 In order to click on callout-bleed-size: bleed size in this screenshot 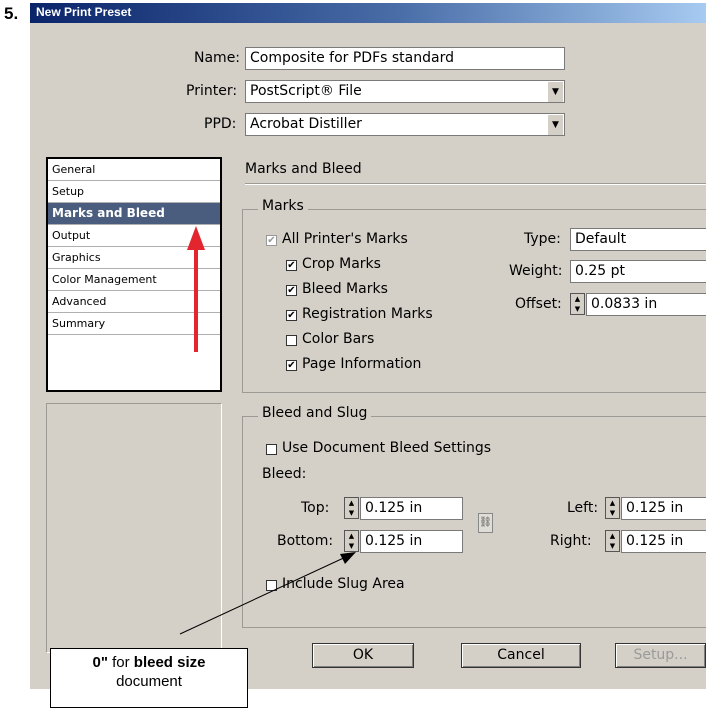, I will do `click(169, 662)`.